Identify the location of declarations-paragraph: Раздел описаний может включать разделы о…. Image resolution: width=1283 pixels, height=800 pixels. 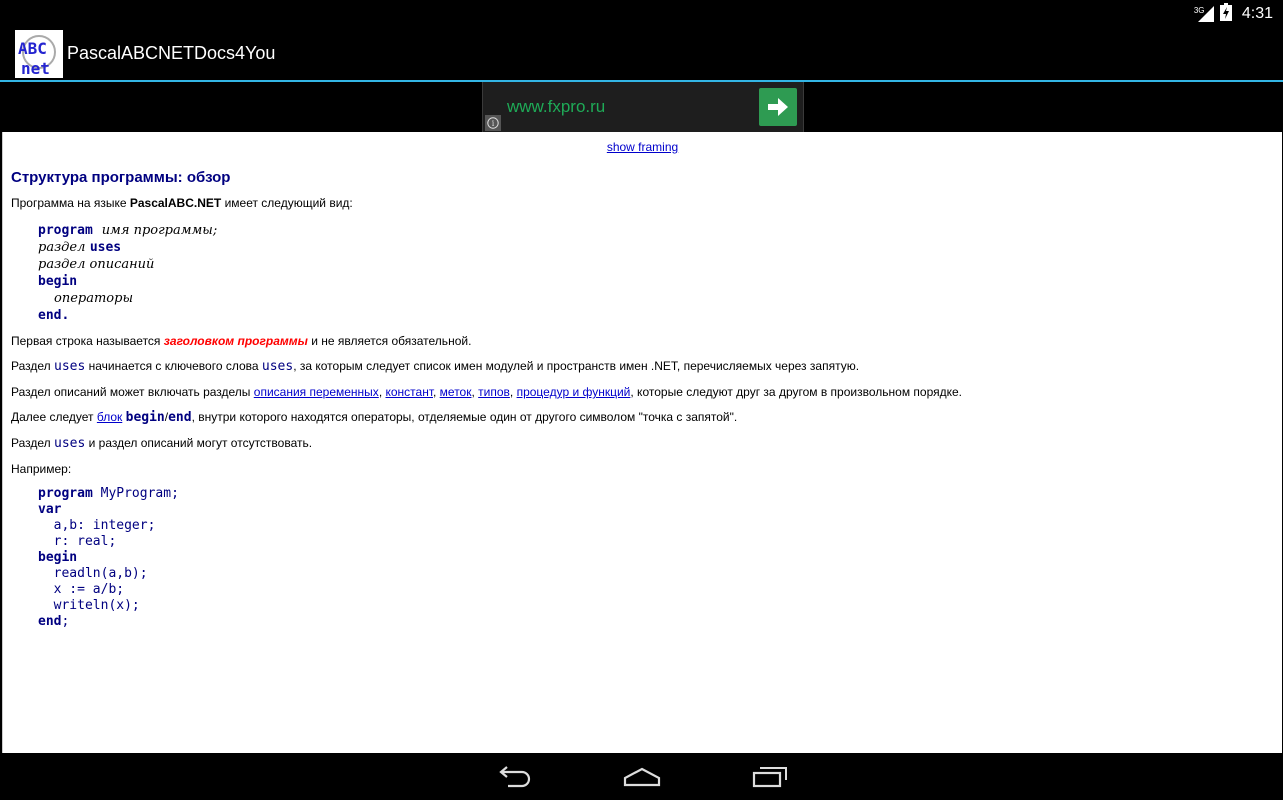
(487, 392).